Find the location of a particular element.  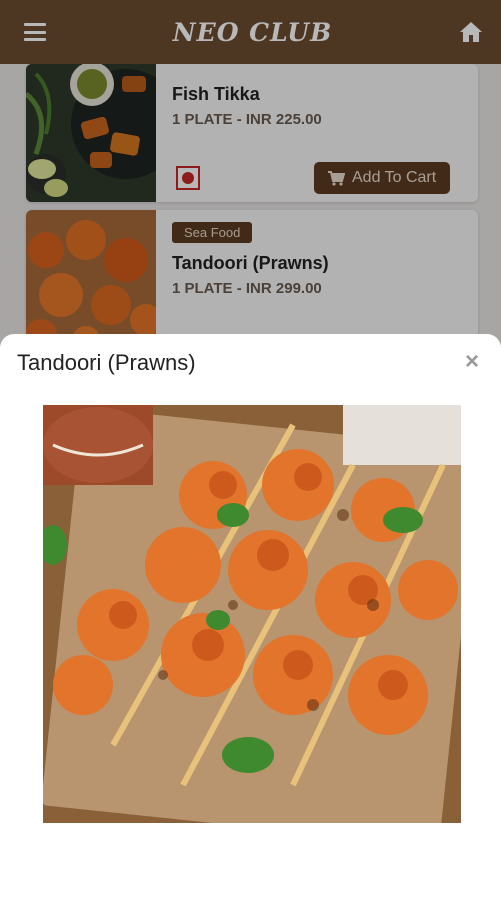

modal-title: Tandoori (Prawns) is located at coordinates (106, 362).